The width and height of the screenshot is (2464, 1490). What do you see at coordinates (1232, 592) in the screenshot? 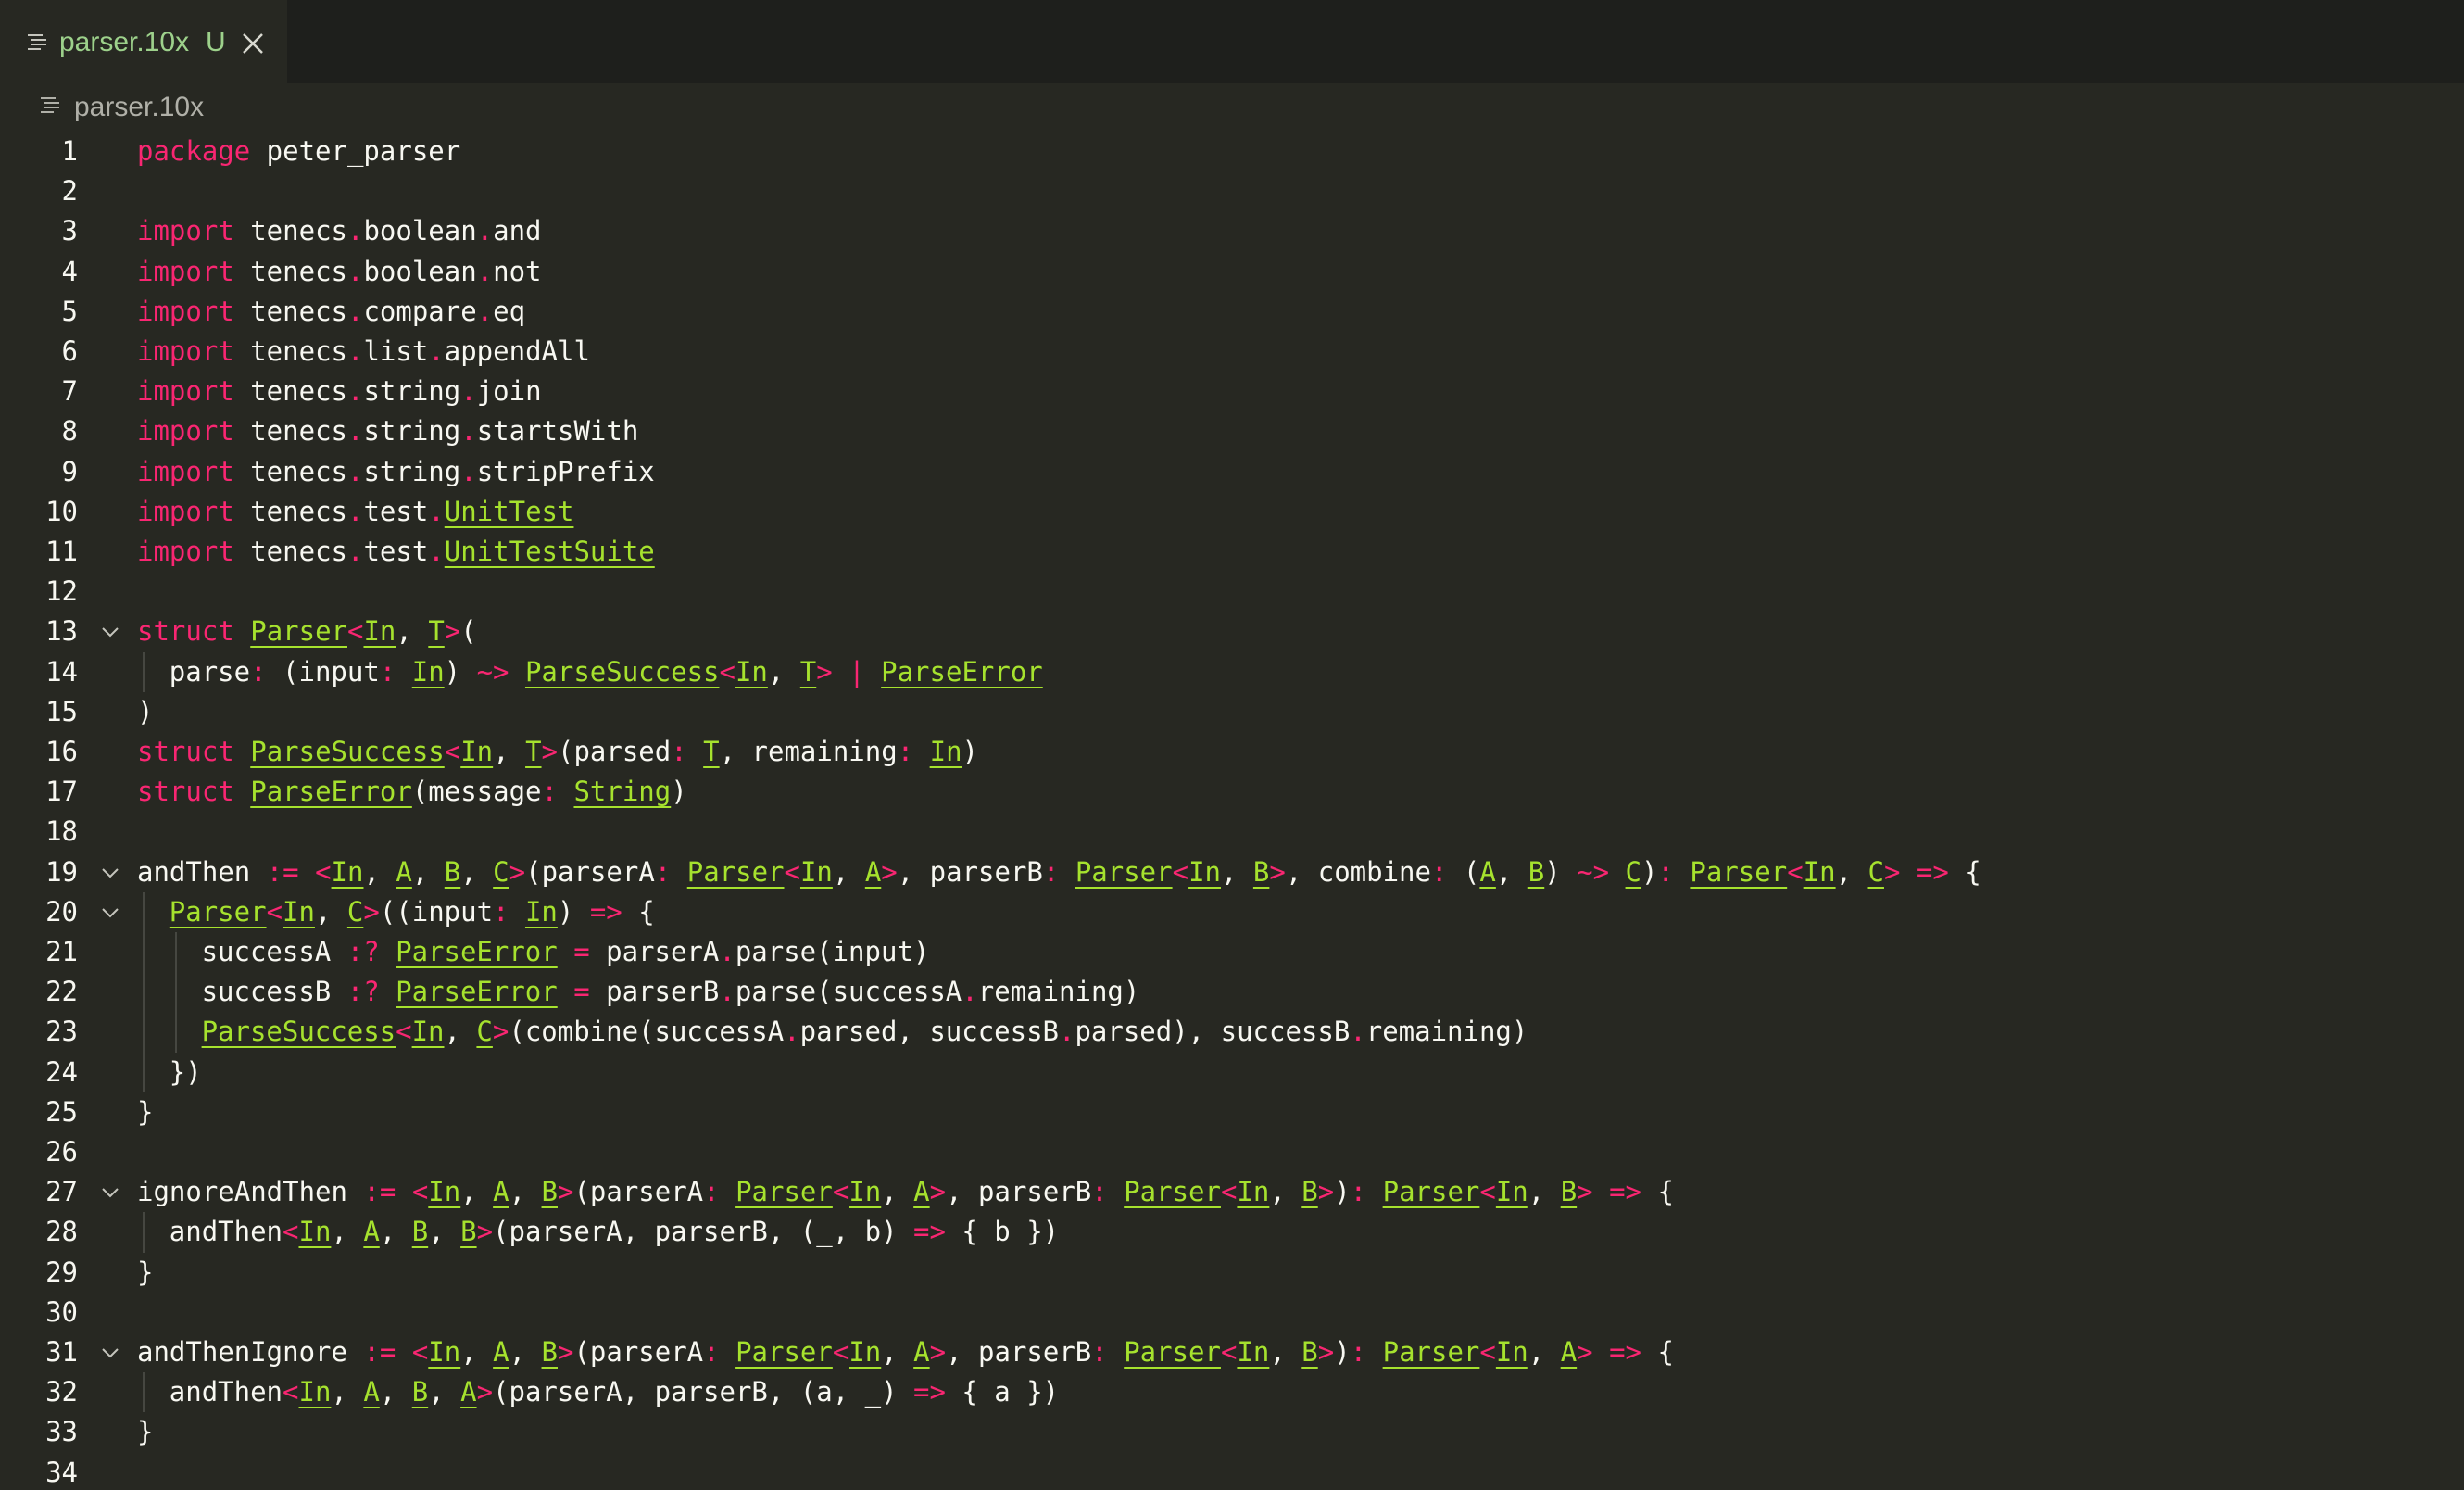
I see `code-line: 12` at bounding box center [1232, 592].